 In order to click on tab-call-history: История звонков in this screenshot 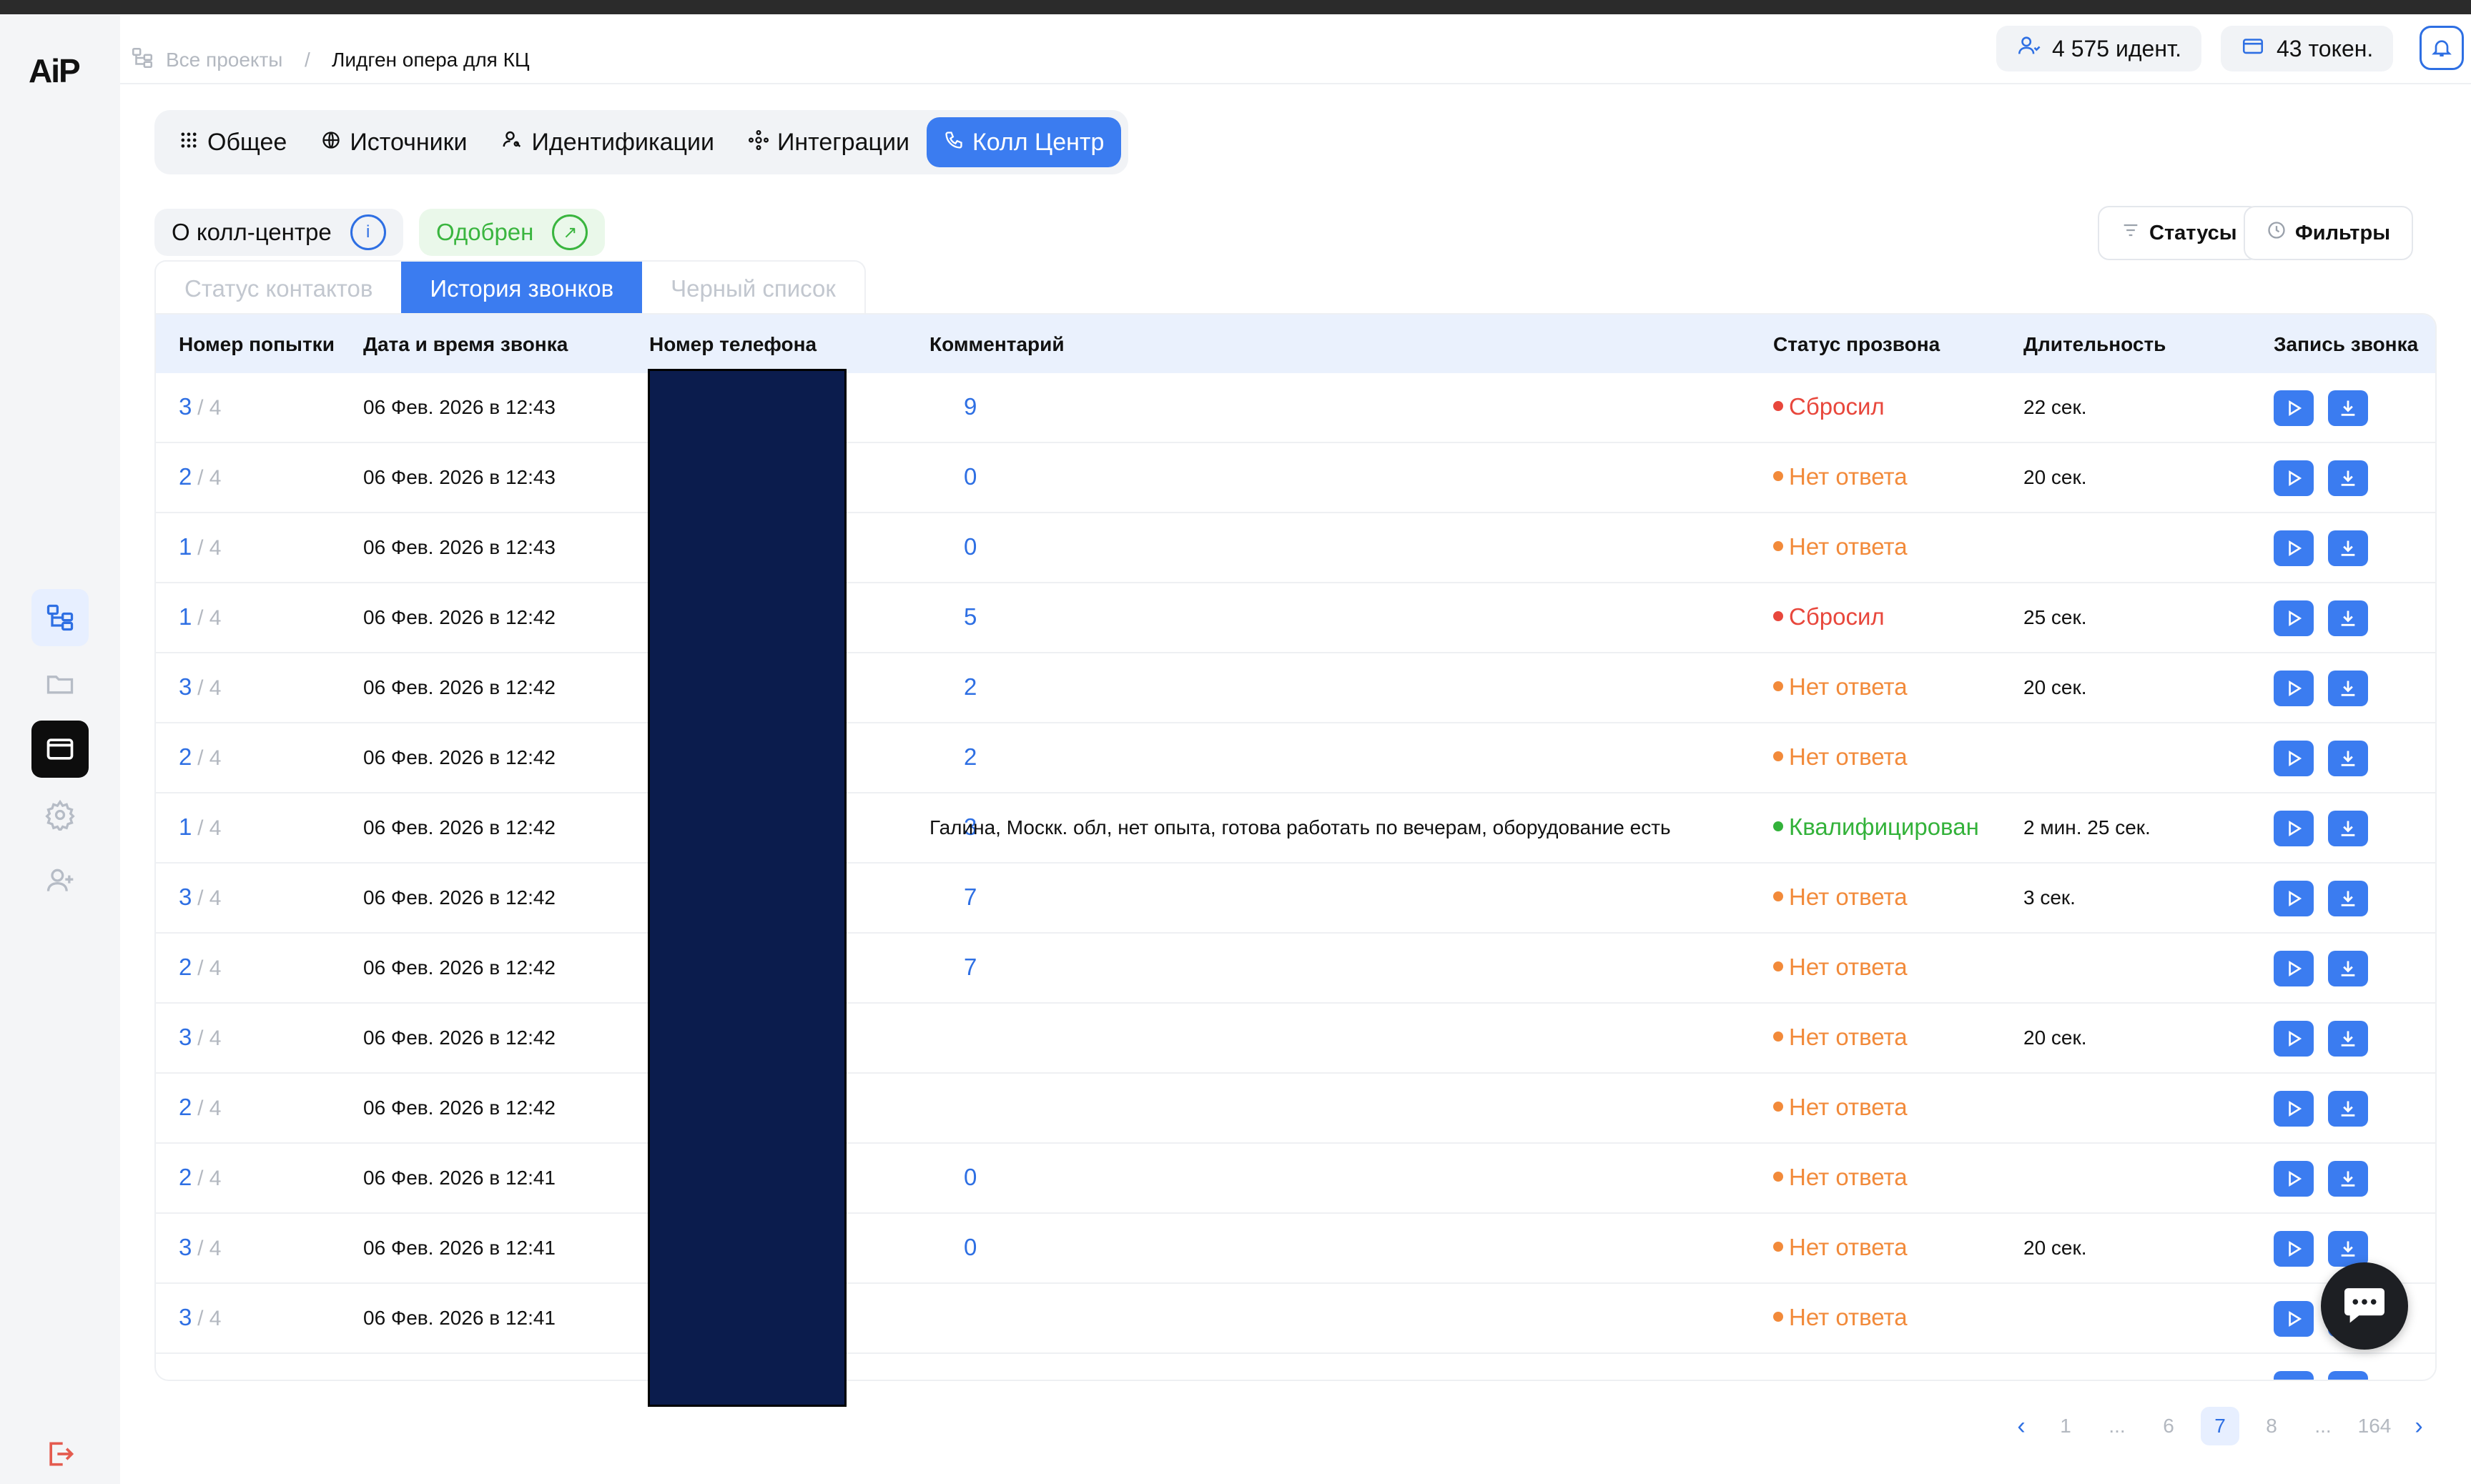, I will do `click(522, 289)`.